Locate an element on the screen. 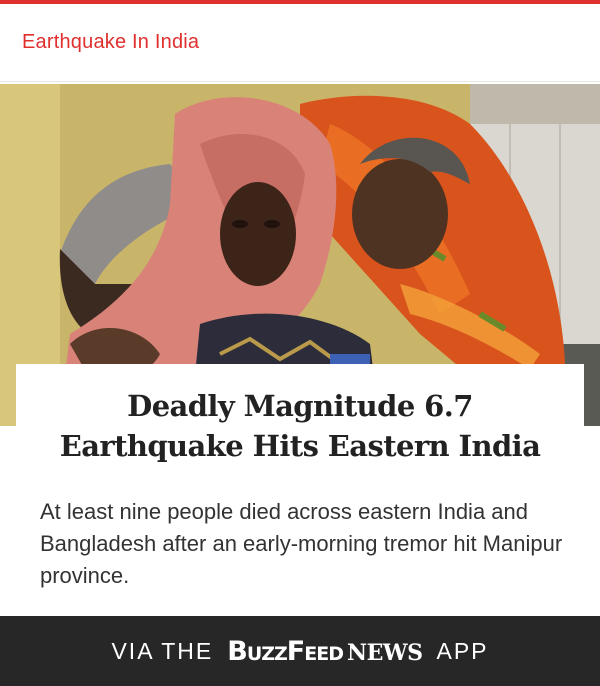  headline-line-1: Deadly Magnitude 6.7 is located at coordinates (300, 406).